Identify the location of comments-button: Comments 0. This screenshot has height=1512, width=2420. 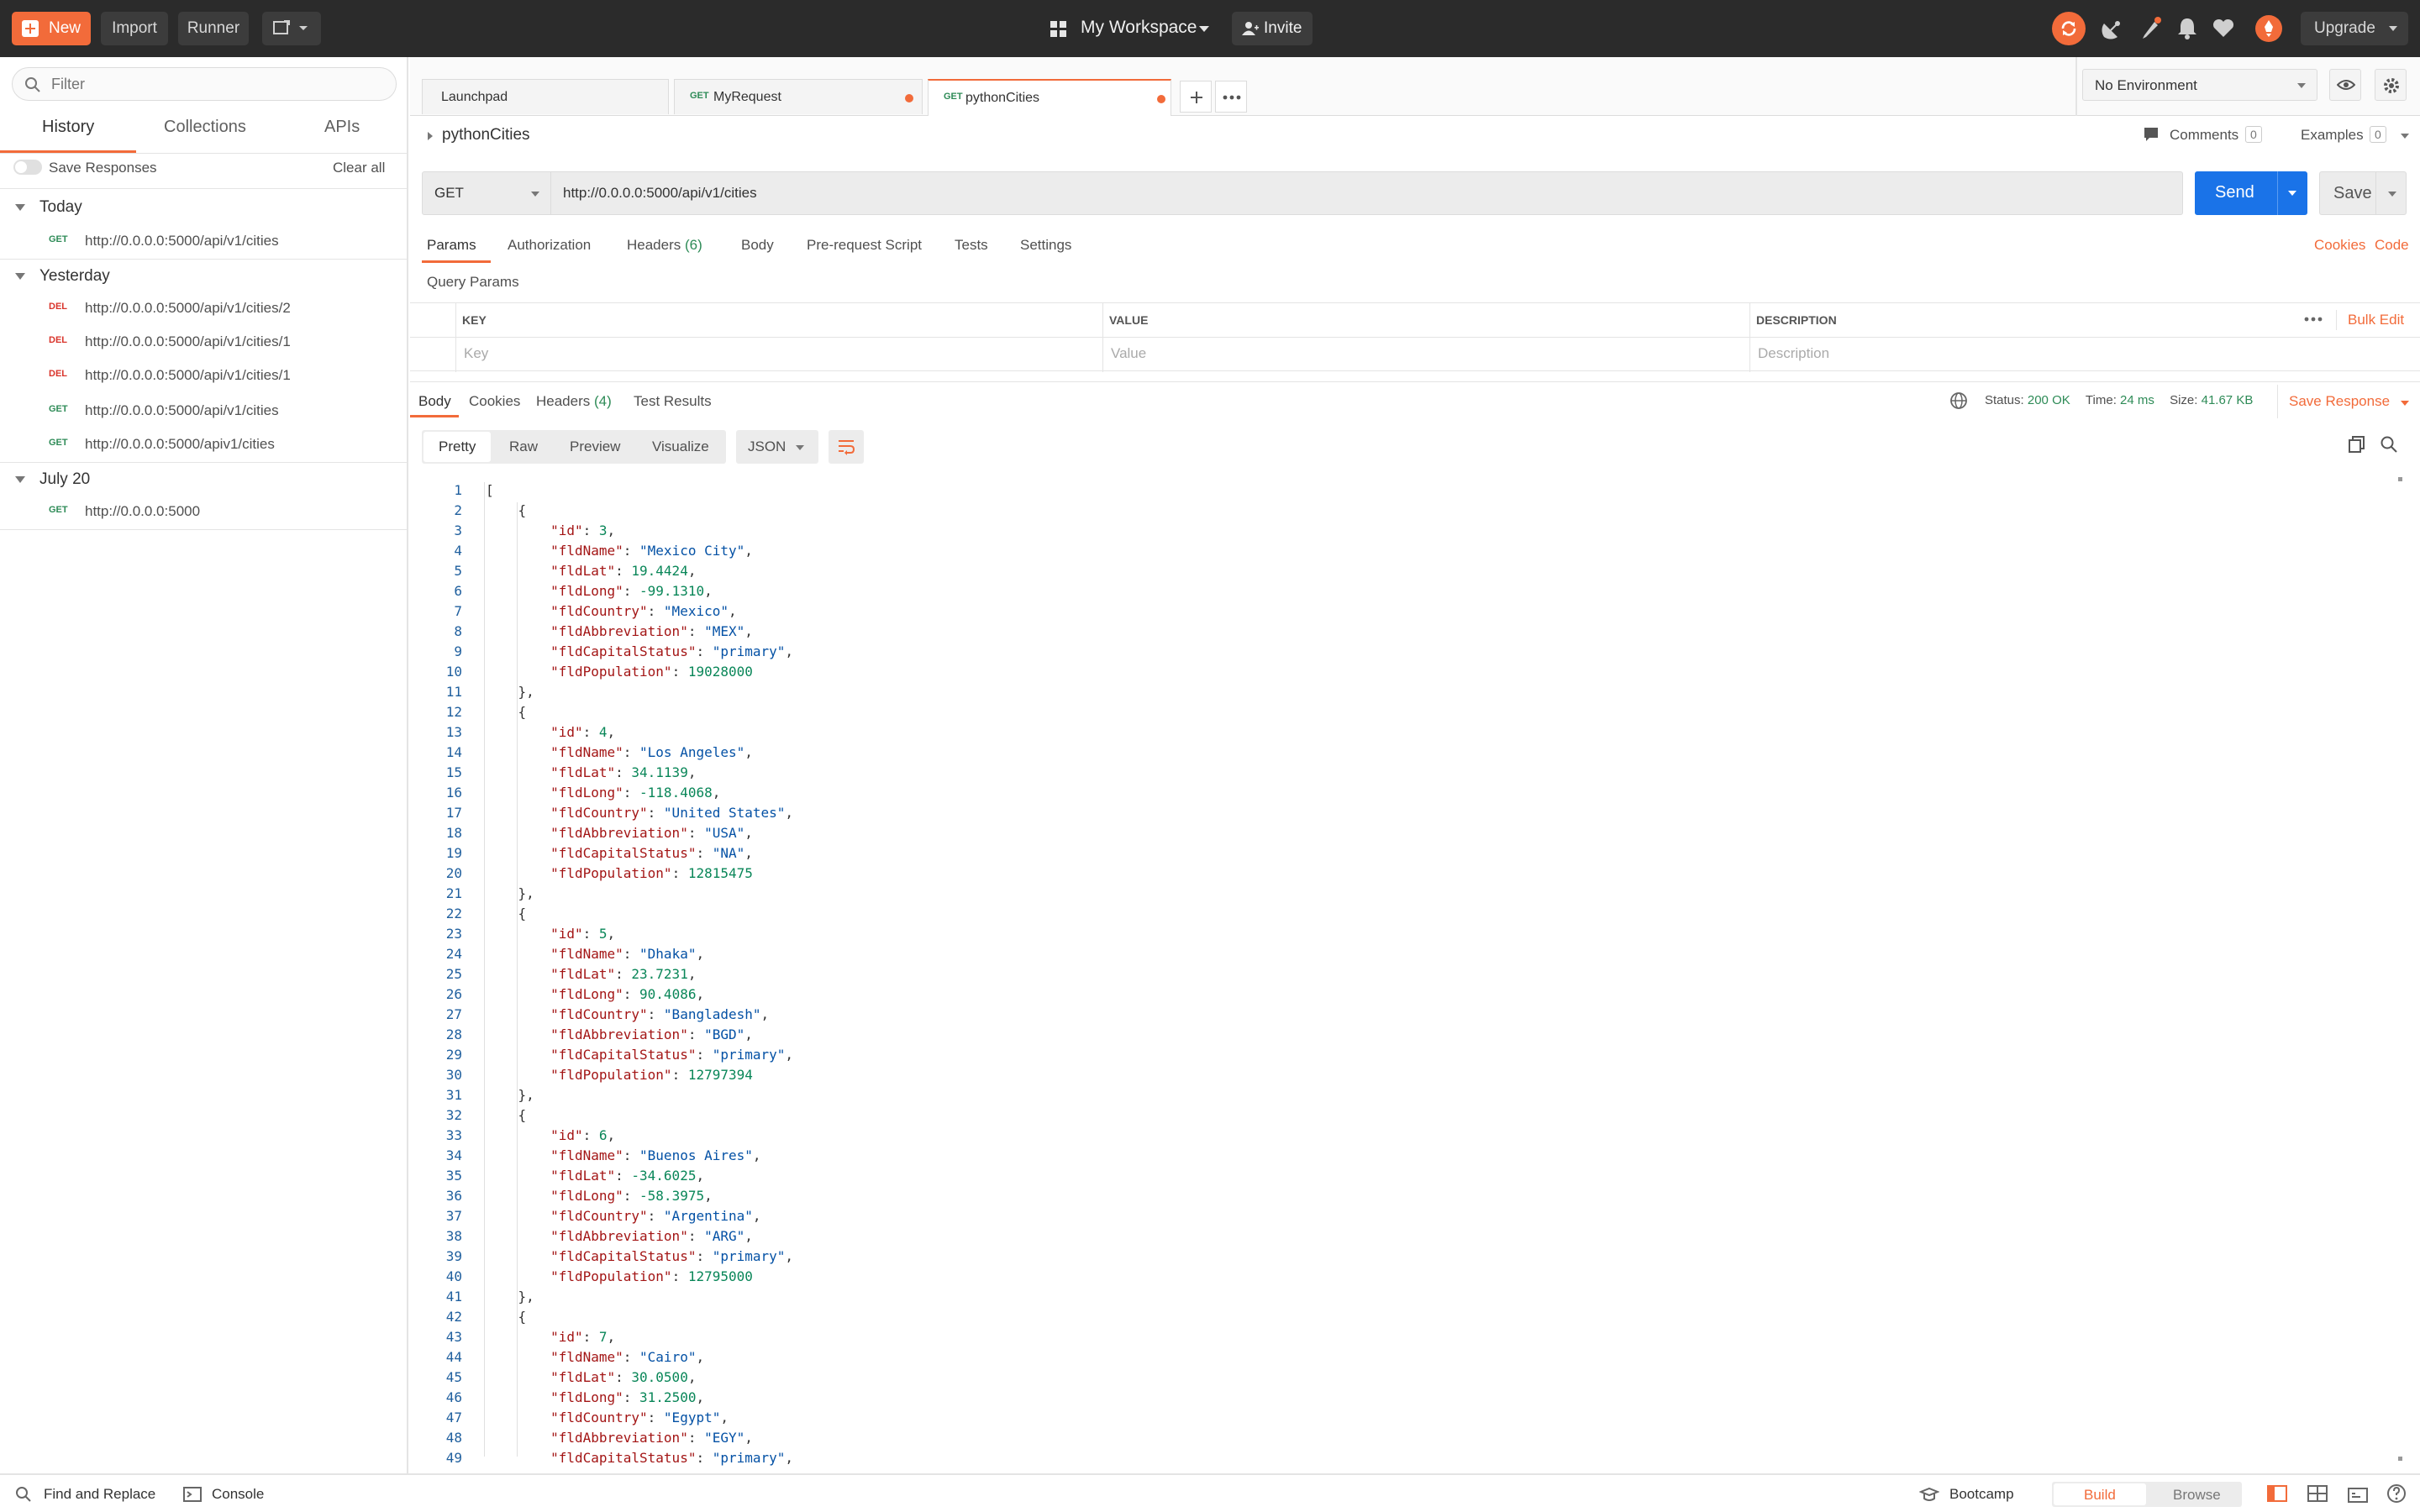
(2202, 136).